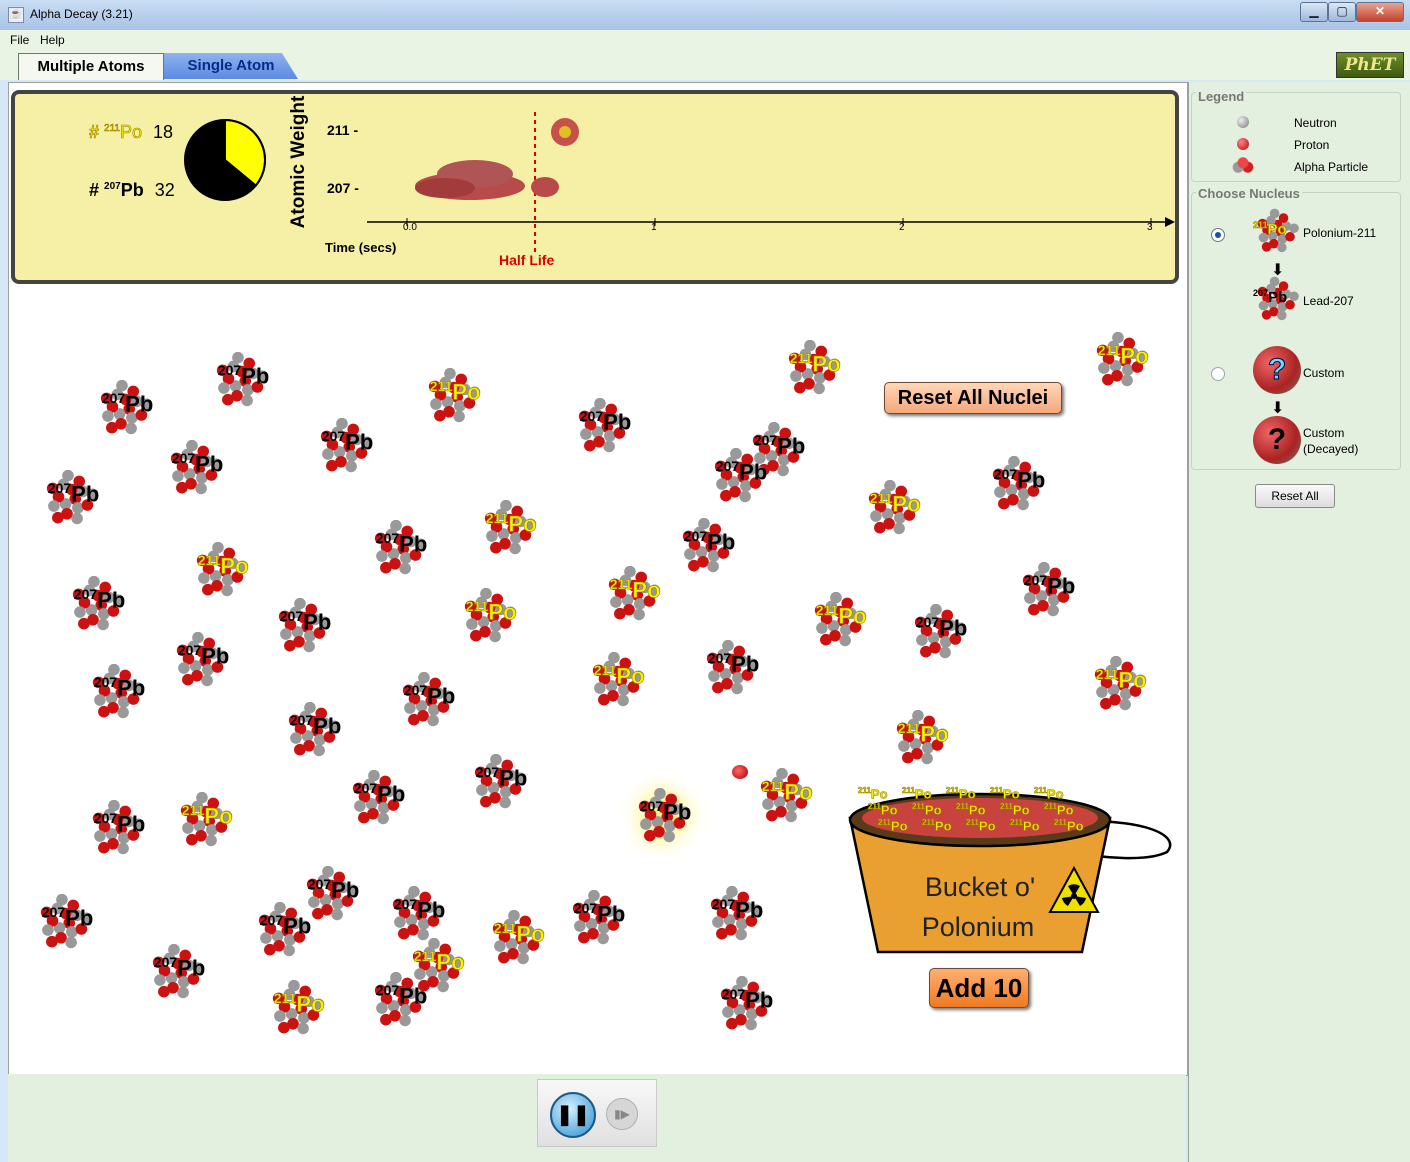 The width and height of the screenshot is (1410, 1162). I want to click on bucket-label-line2: Polonium, so click(978, 927).